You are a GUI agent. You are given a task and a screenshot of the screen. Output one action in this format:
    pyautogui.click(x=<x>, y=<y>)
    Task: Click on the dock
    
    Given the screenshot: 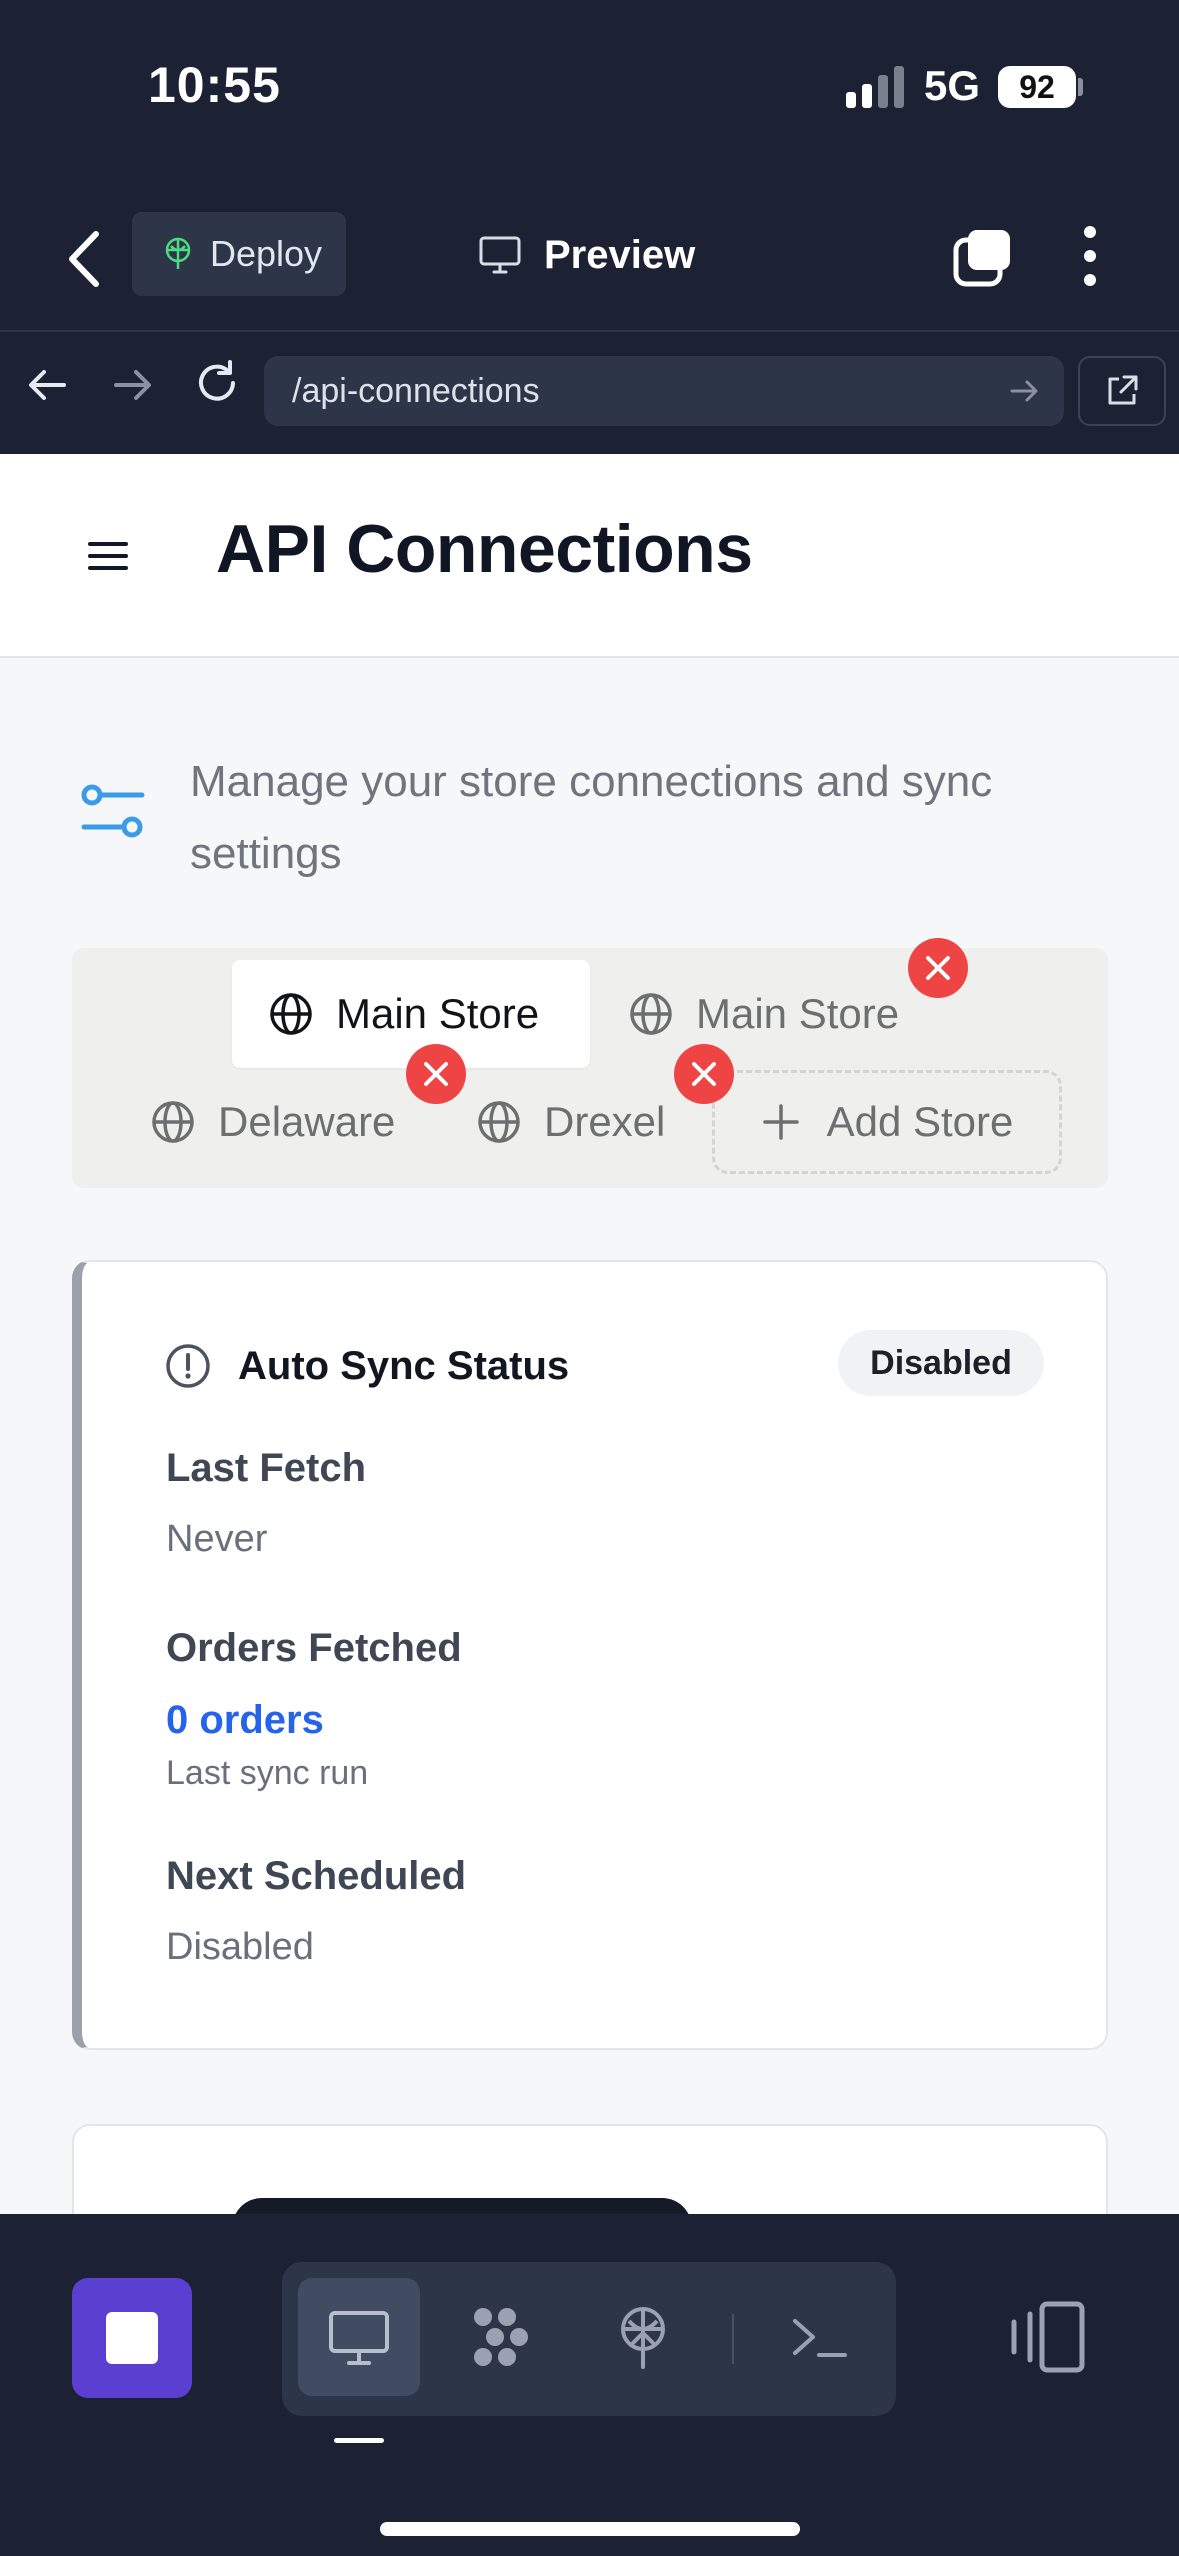 What is the action you would take?
    pyautogui.click(x=589, y=2339)
    